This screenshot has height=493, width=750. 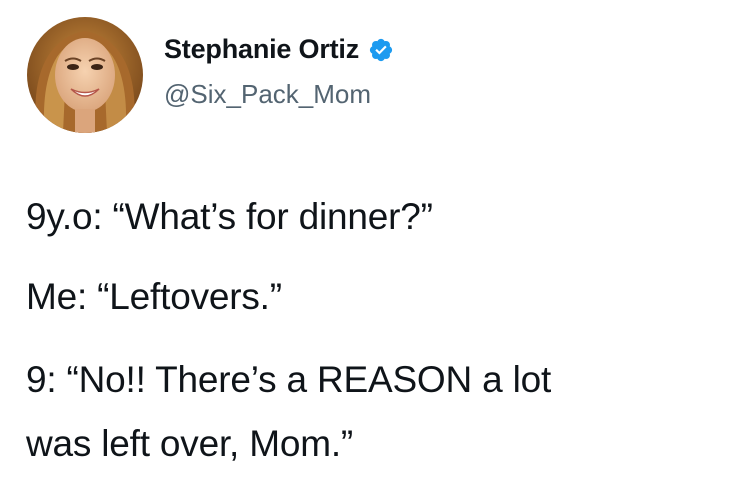 What do you see at coordinates (190, 443) in the screenshot?
I see `tweet-text-line: was left over, Mom.”` at bounding box center [190, 443].